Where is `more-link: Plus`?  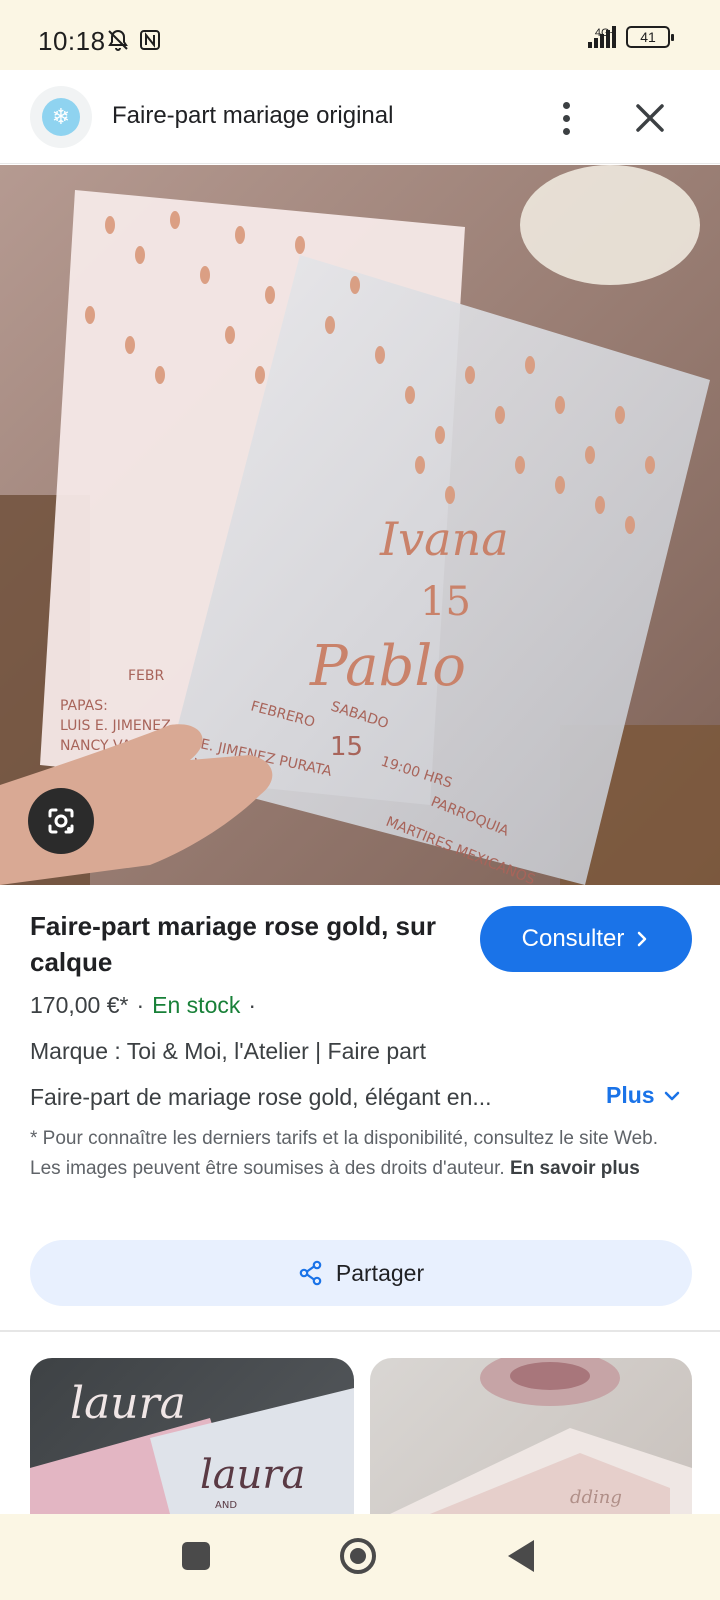 more-link: Plus is located at coordinates (643, 1095).